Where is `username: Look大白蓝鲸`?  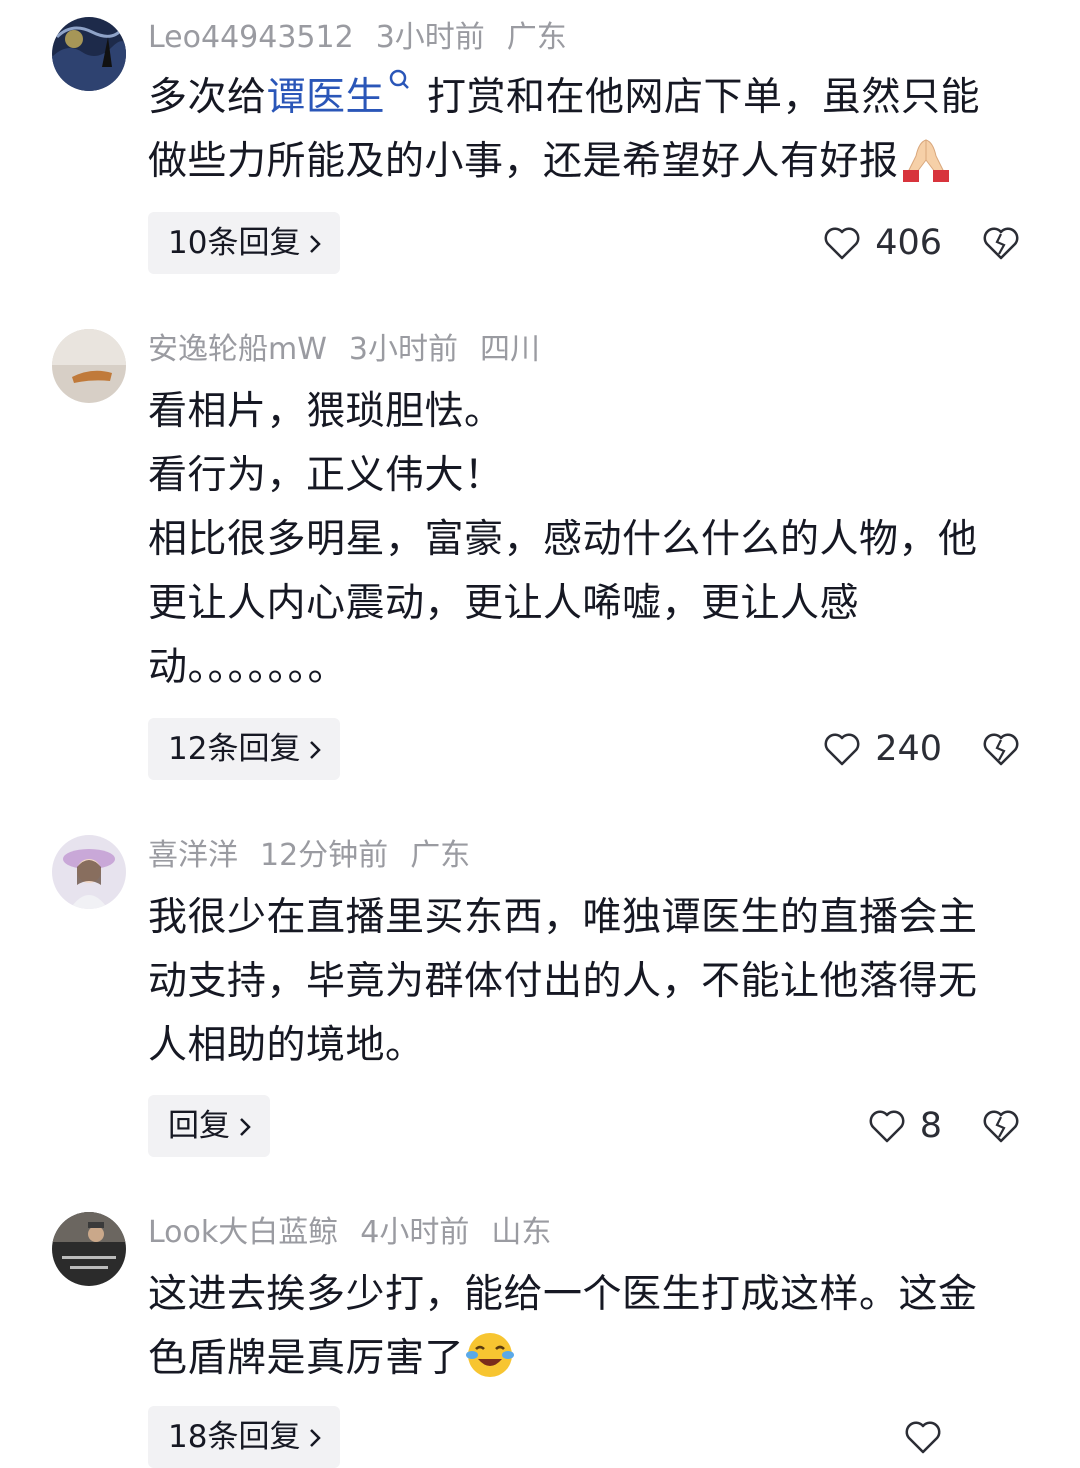
username: Look大白蓝鲸 is located at coordinates (243, 1232).